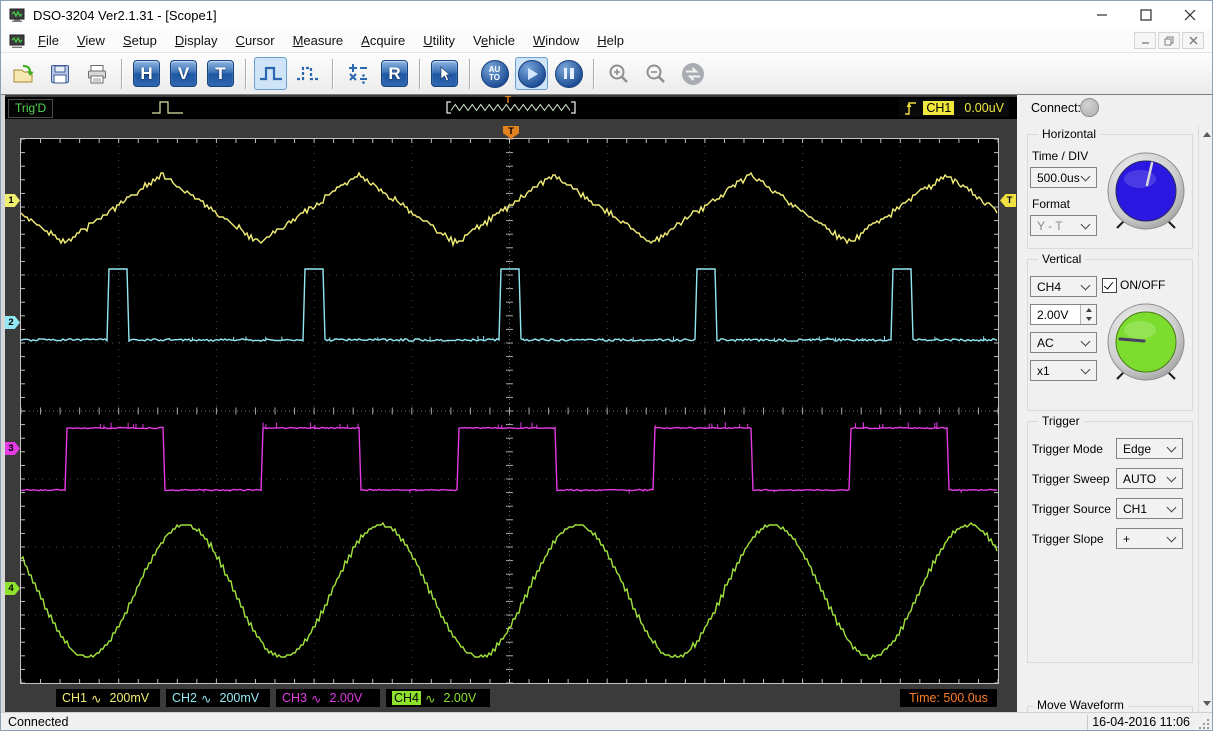 This screenshot has width=1213, height=731. What do you see at coordinates (1063, 370) in the screenshot?
I see `probe-select: x1` at bounding box center [1063, 370].